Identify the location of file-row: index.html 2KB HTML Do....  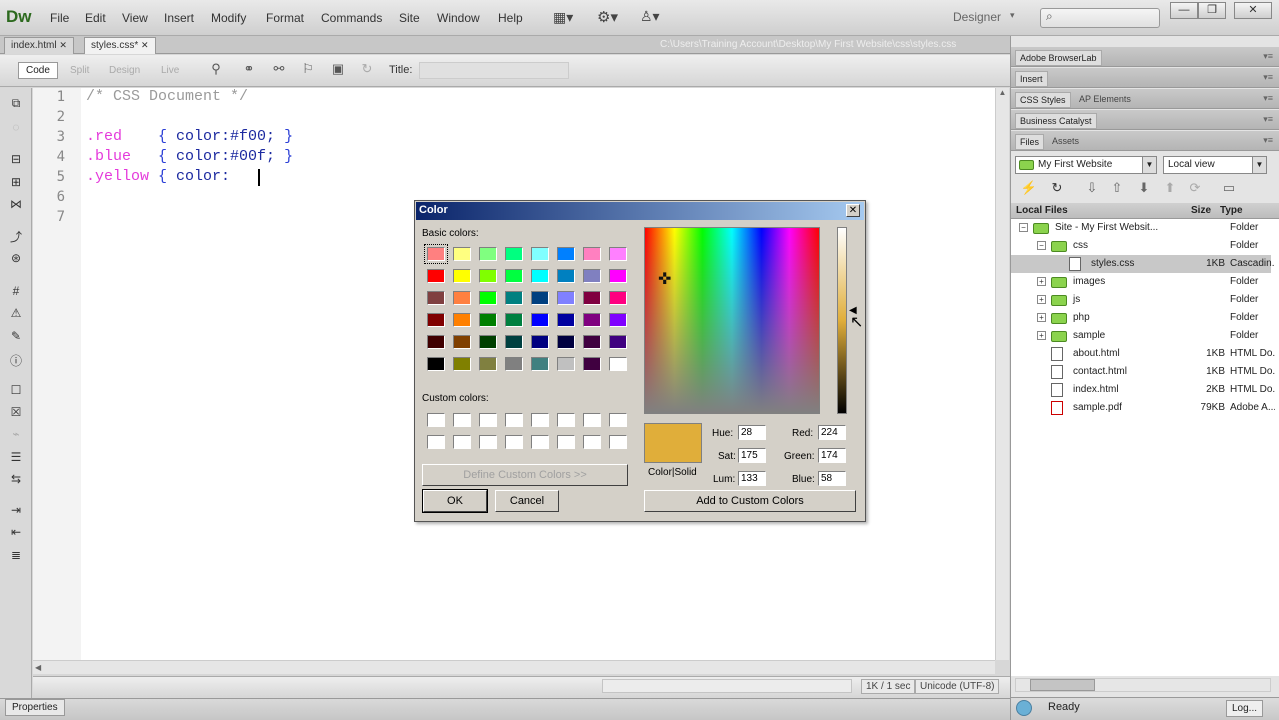
(1143, 390).